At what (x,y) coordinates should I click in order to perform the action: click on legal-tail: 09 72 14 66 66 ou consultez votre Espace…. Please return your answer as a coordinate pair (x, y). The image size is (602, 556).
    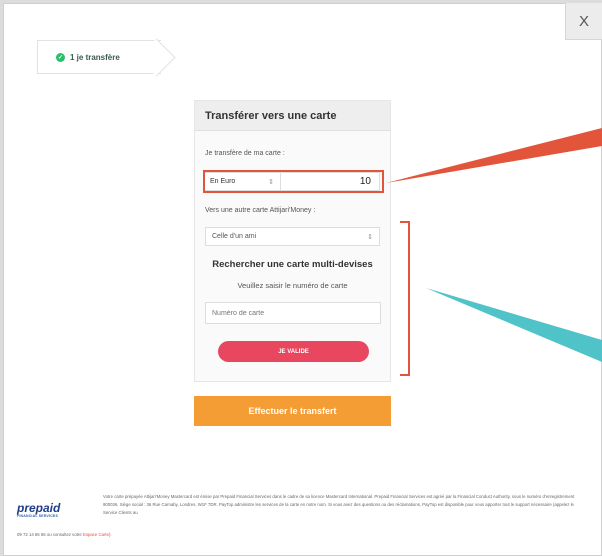
    Looking at the image, I should click on (64, 534).